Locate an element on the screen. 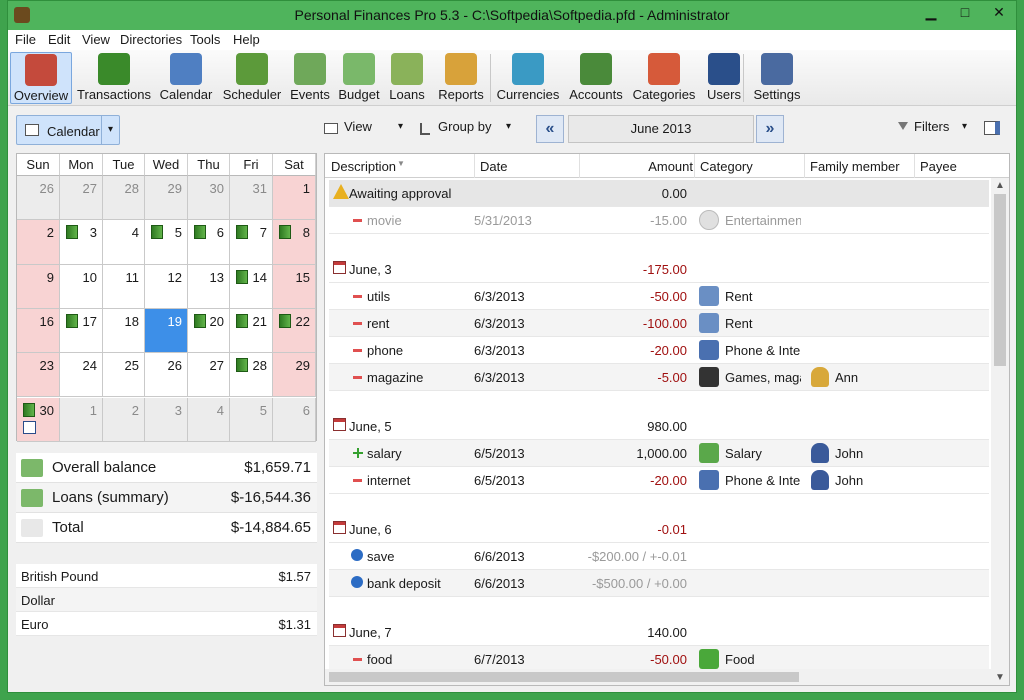  column-header-date: Date is located at coordinates (493, 166).